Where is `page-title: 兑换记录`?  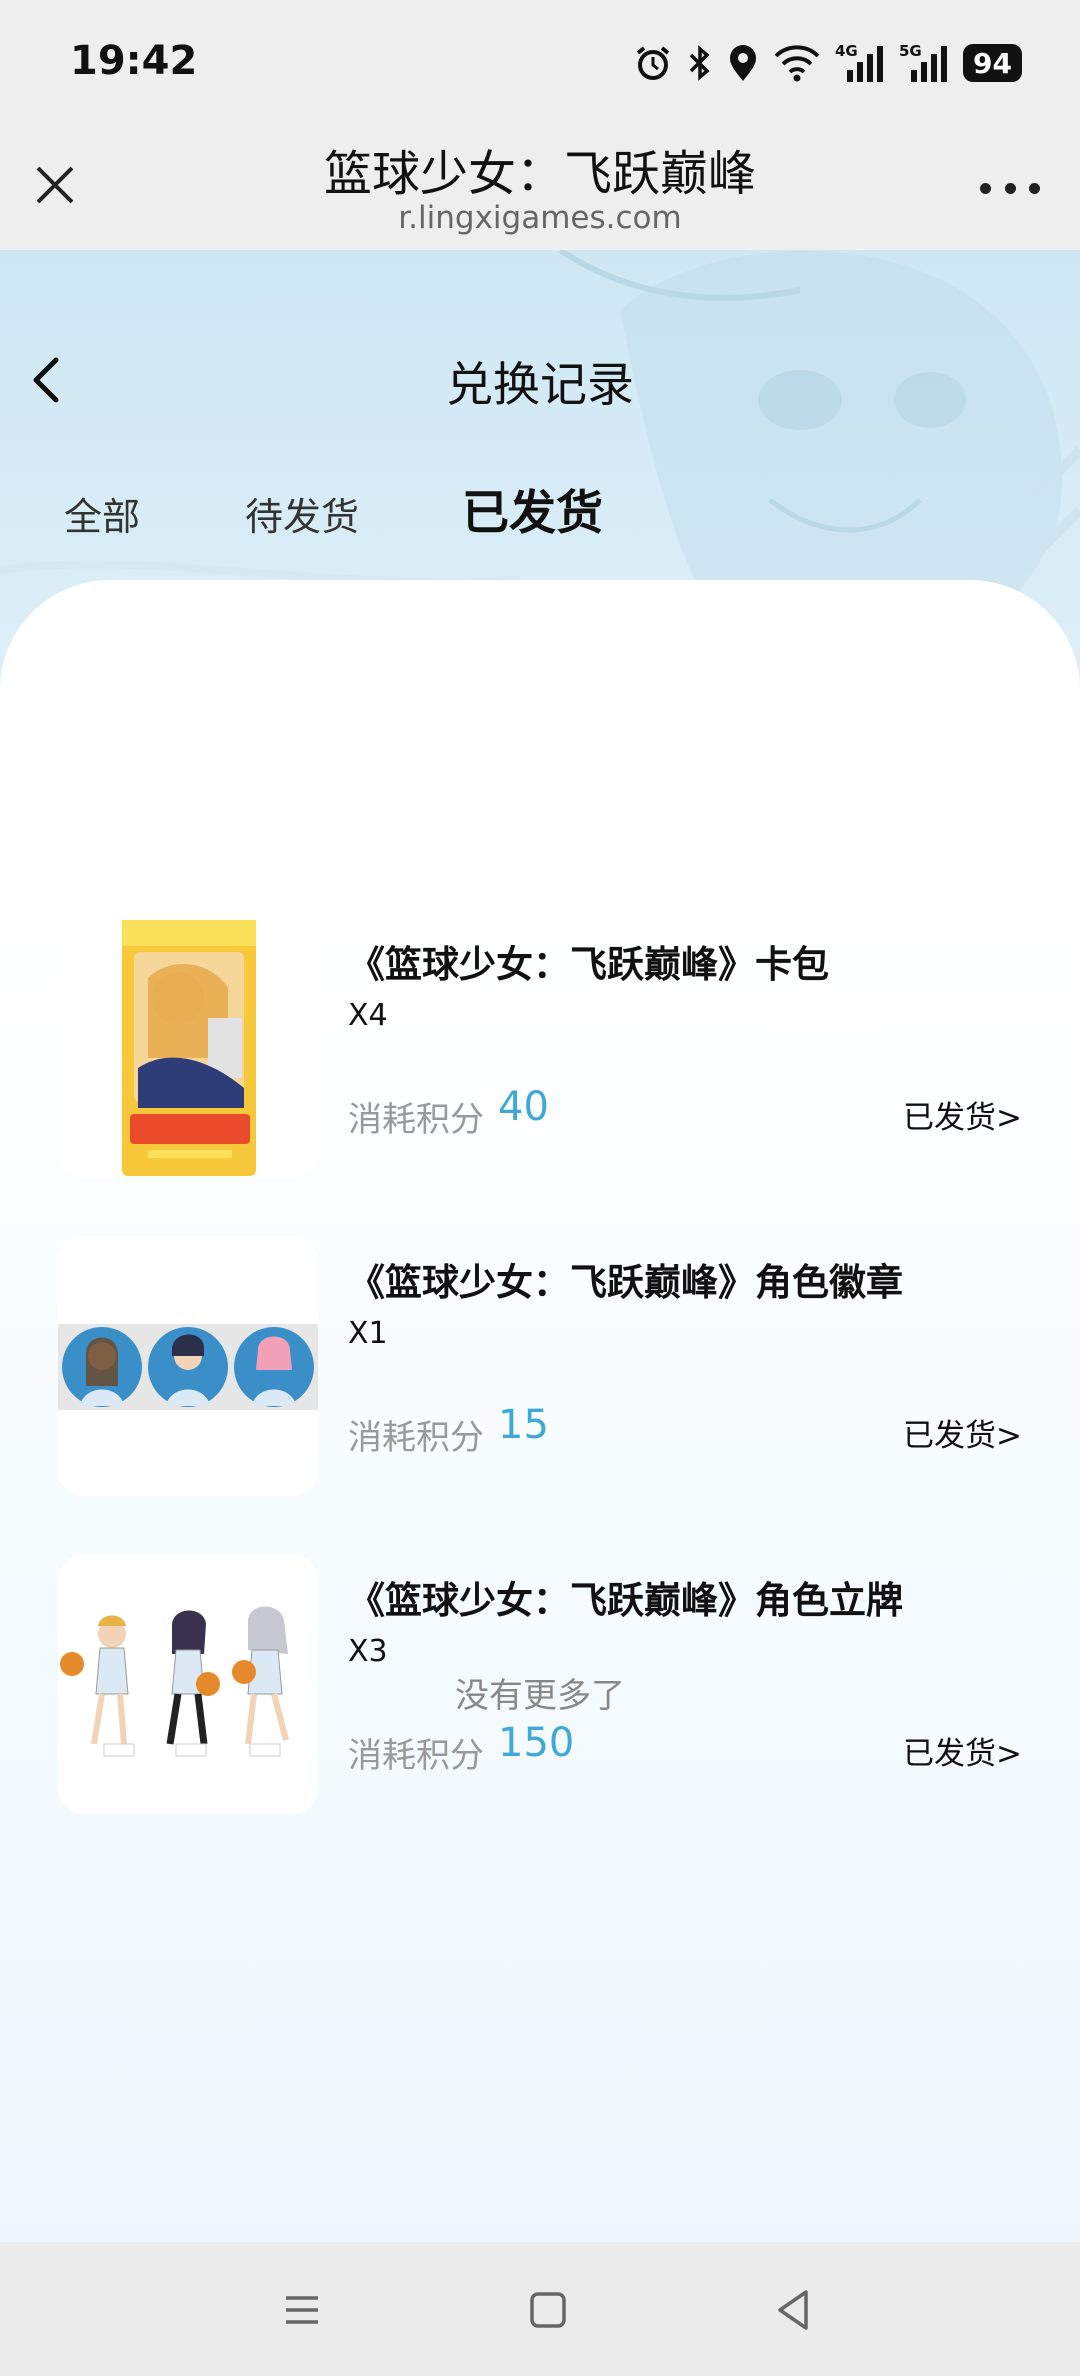
page-title: 兑换记录 is located at coordinates (540, 385).